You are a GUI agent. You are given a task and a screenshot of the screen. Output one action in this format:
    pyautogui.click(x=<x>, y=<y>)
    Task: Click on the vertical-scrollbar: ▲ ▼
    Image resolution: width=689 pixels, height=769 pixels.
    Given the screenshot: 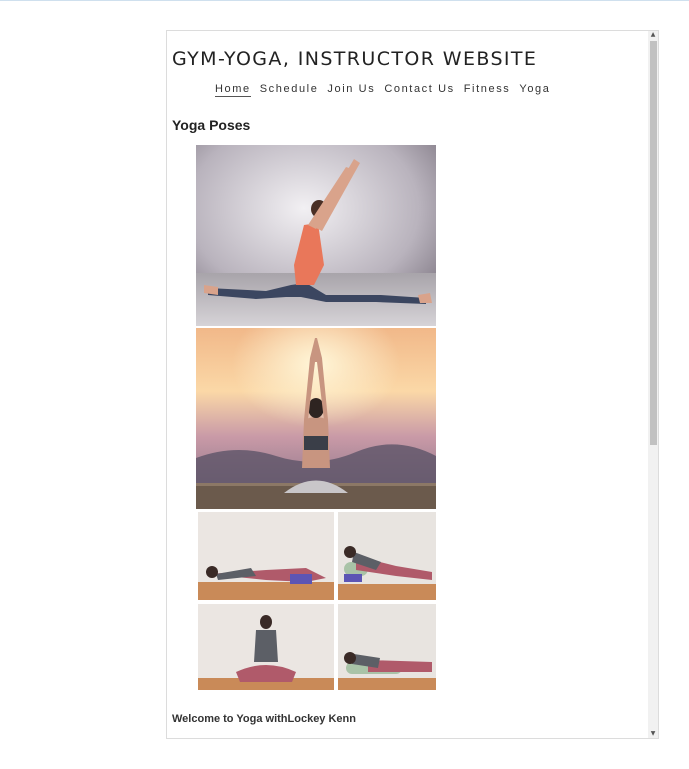 What is the action you would take?
    pyautogui.click(x=653, y=384)
    